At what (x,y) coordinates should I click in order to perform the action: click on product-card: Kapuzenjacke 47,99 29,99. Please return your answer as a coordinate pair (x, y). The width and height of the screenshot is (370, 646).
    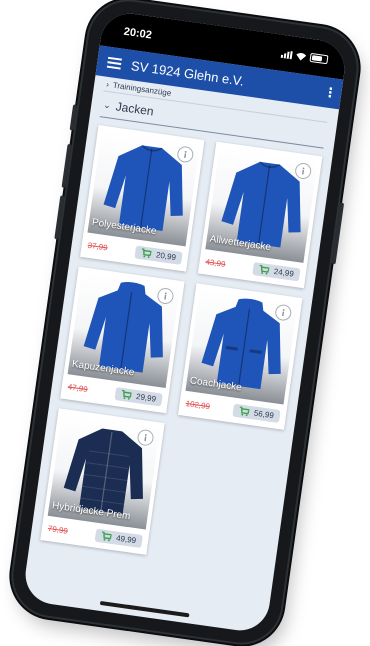
    Looking at the image, I should click on (122, 340).